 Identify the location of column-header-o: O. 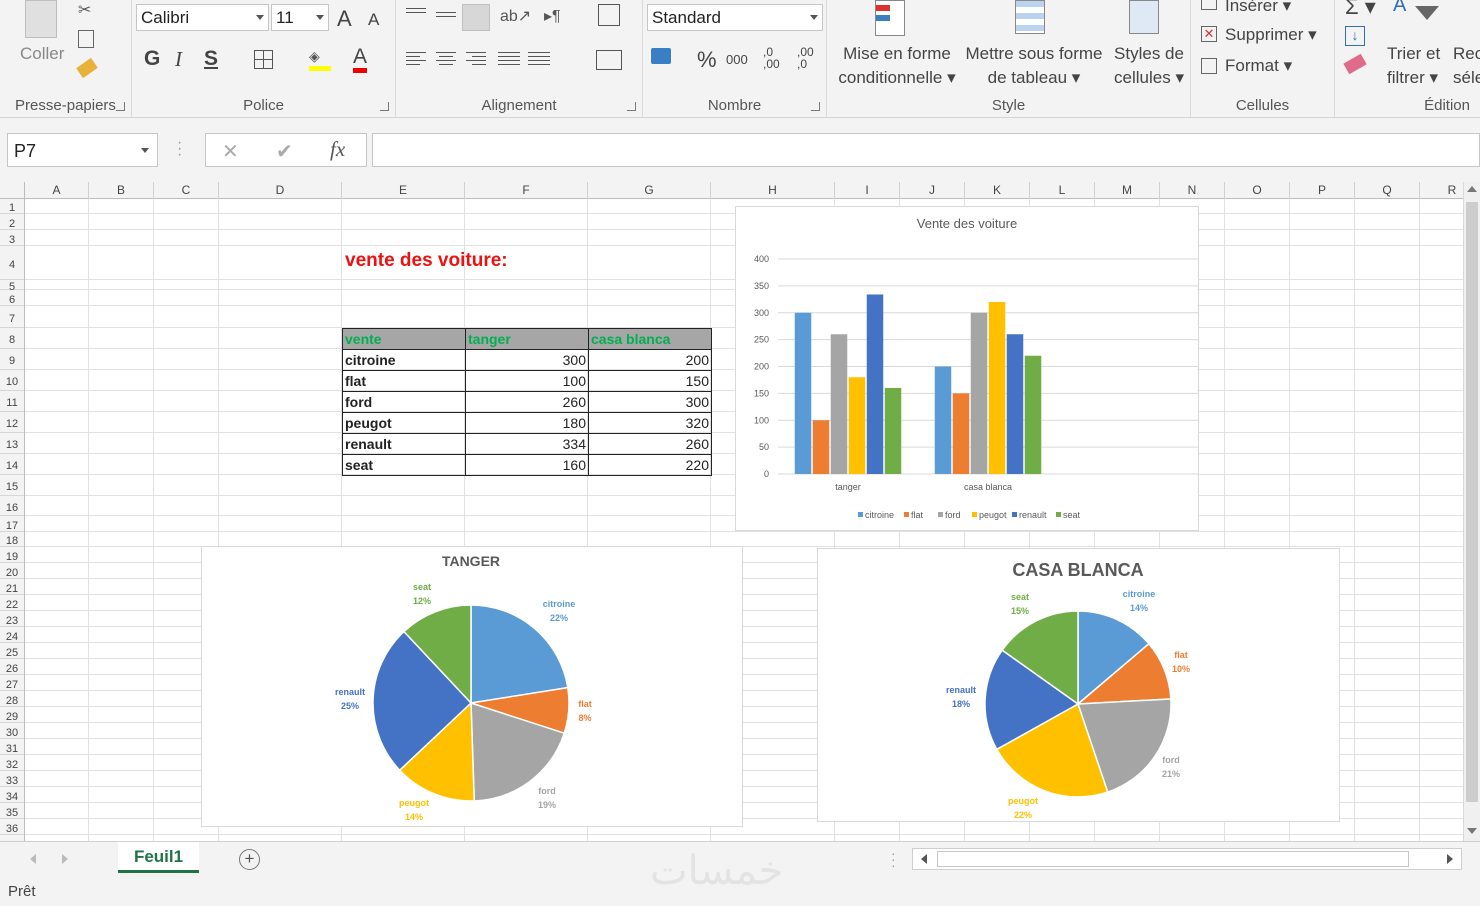
(1257, 190).